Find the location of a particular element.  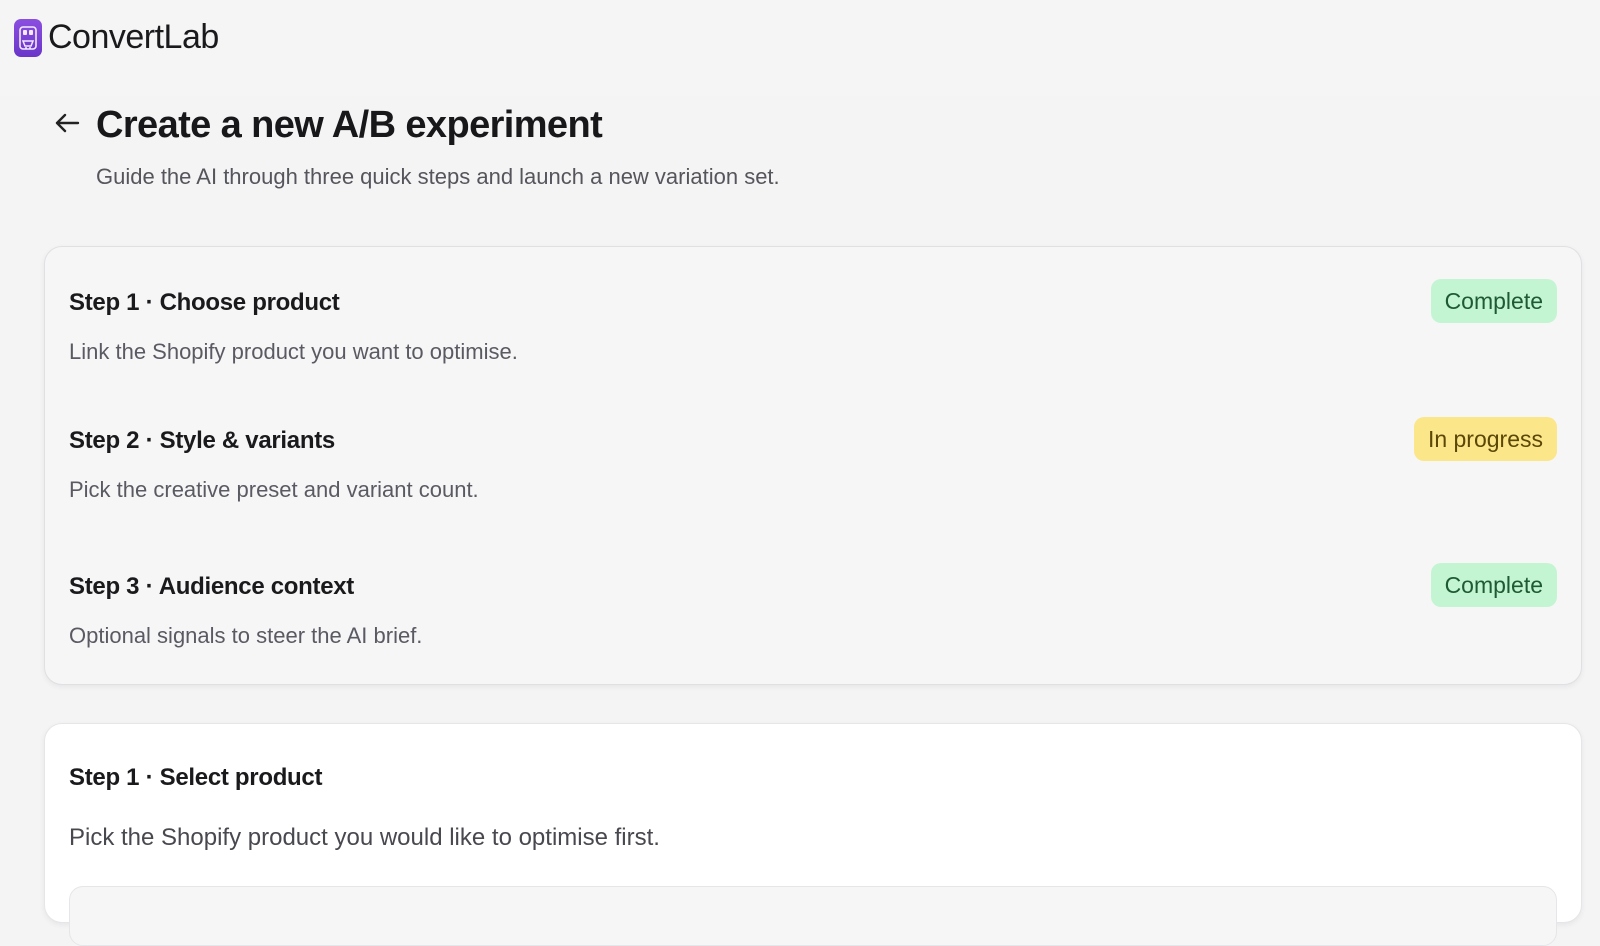

step-description: Optional signals to steer the AI brief. is located at coordinates (246, 635).